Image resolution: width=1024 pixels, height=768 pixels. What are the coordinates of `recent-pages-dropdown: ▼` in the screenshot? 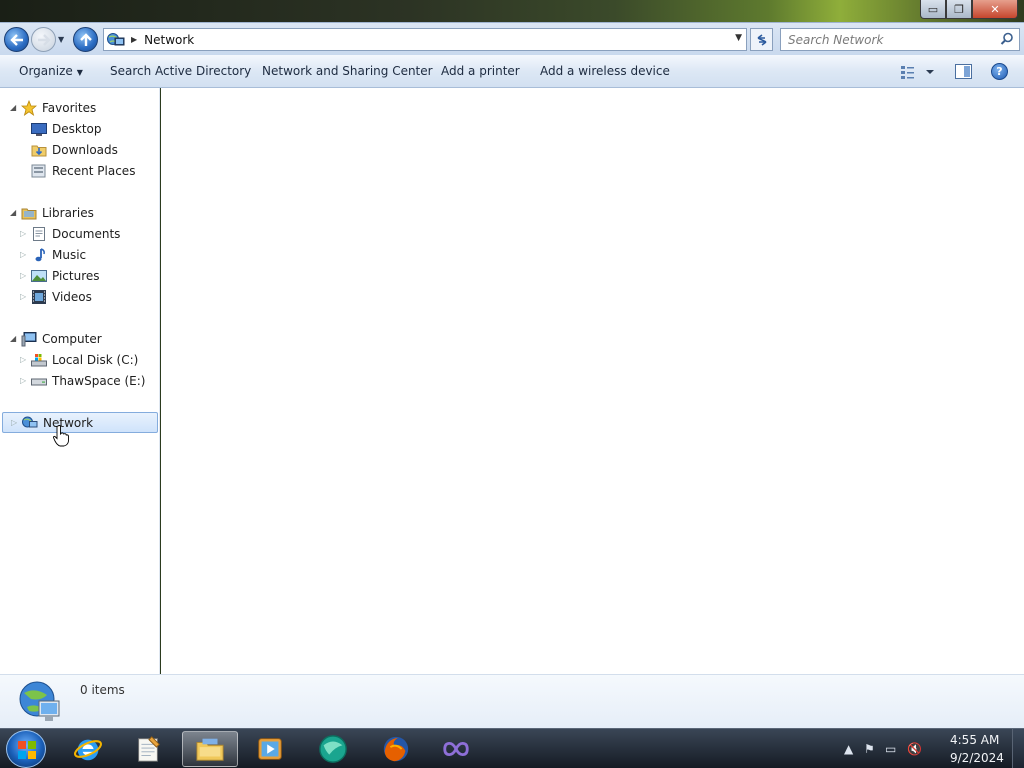 It's located at (63, 39).